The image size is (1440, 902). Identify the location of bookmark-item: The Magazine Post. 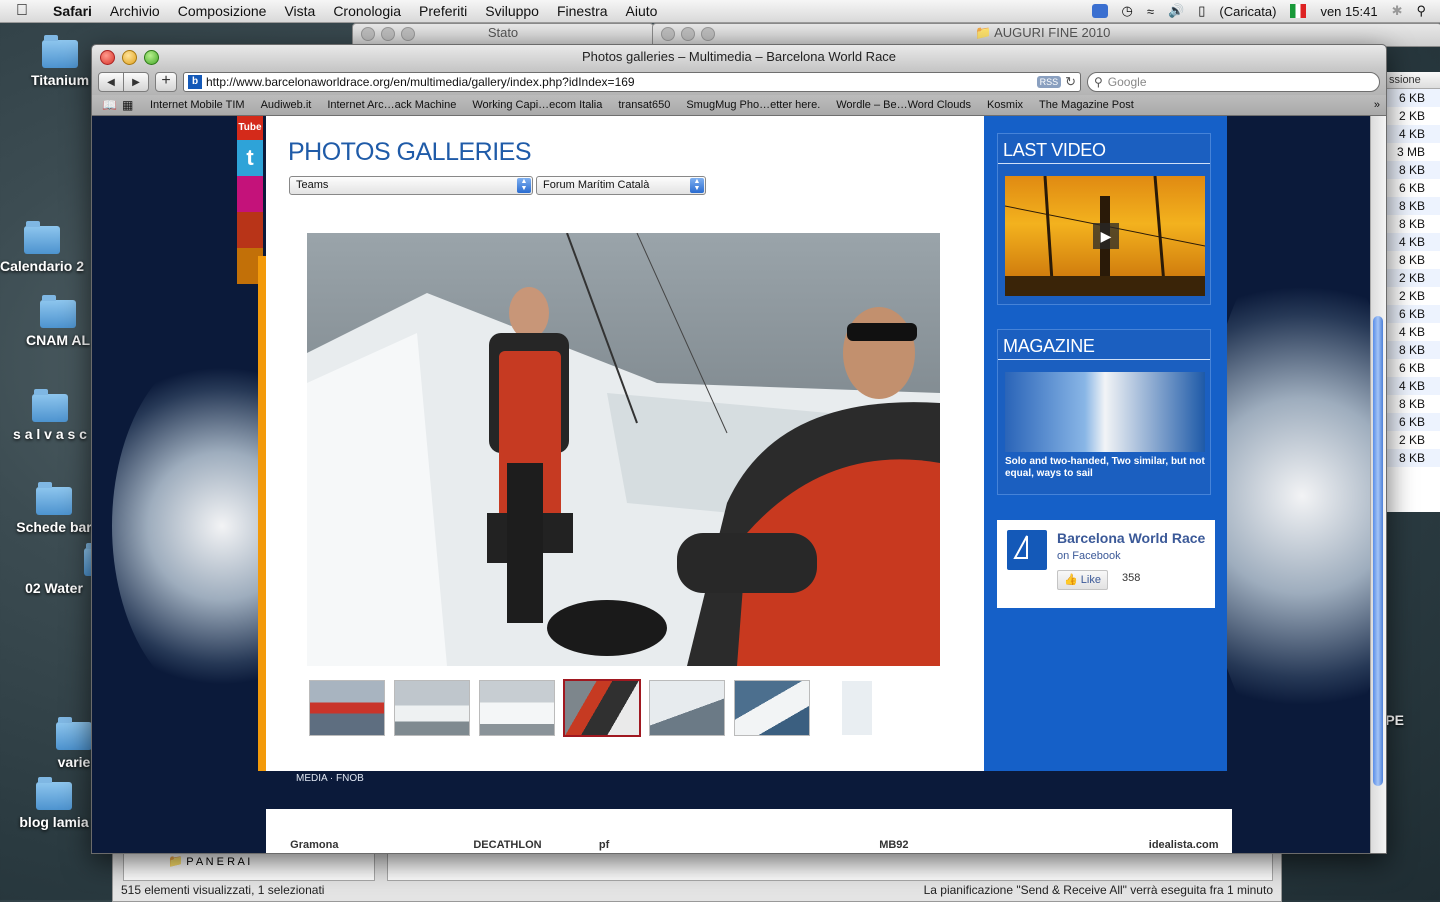
(1086, 105).